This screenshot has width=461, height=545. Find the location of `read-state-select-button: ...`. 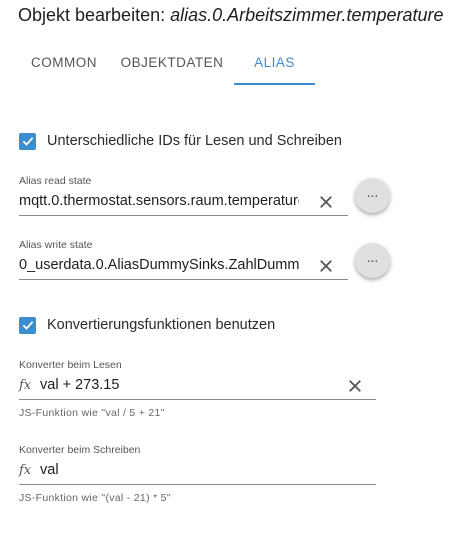

read-state-select-button: ... is located at coordinates (372, 195).